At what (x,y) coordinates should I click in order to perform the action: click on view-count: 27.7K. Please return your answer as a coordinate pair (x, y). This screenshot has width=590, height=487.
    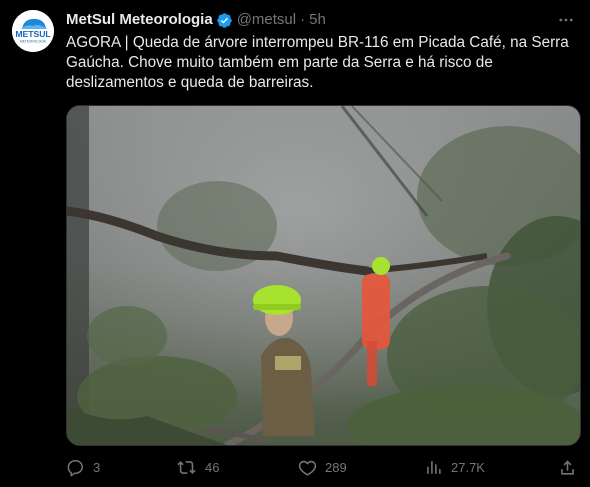
    Looking at the image, I should click on (468, 467).